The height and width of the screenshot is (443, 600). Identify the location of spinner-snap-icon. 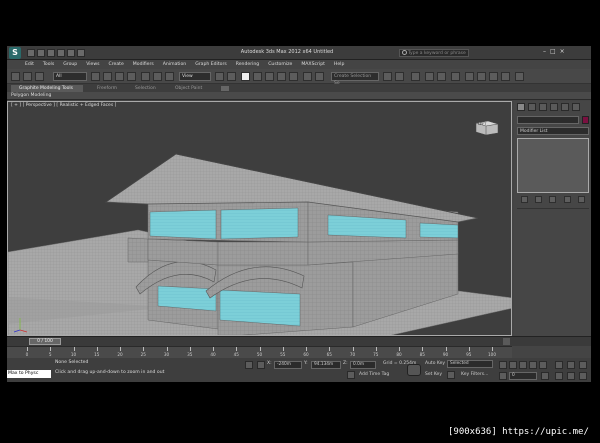
(293, 76).